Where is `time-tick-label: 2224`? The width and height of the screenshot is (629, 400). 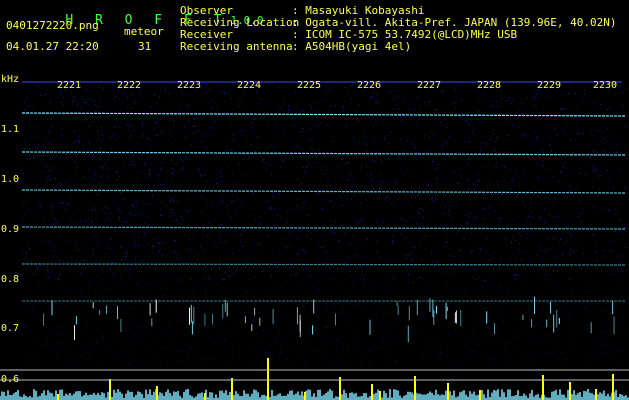 time-tick-label: 2224 is located at coordinates (249, 85).